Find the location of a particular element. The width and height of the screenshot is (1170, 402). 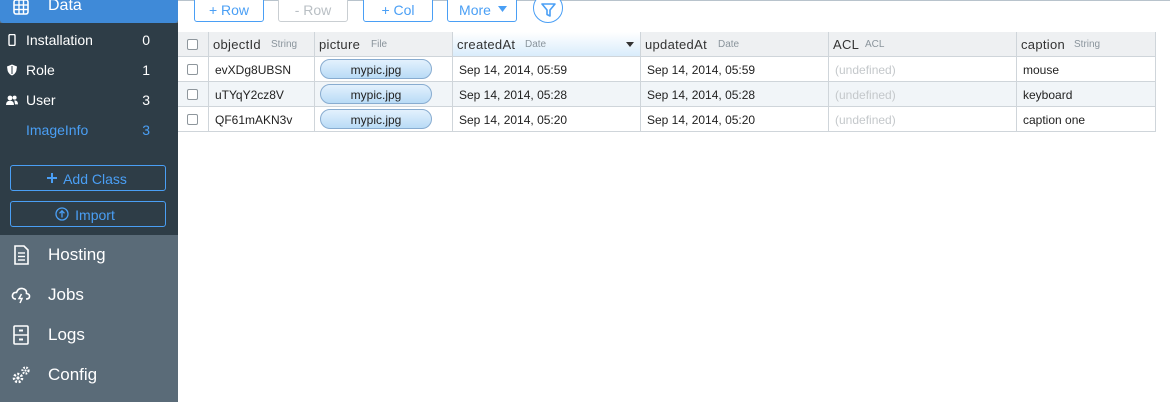

header-select-all is located at coordinates (193, 44).